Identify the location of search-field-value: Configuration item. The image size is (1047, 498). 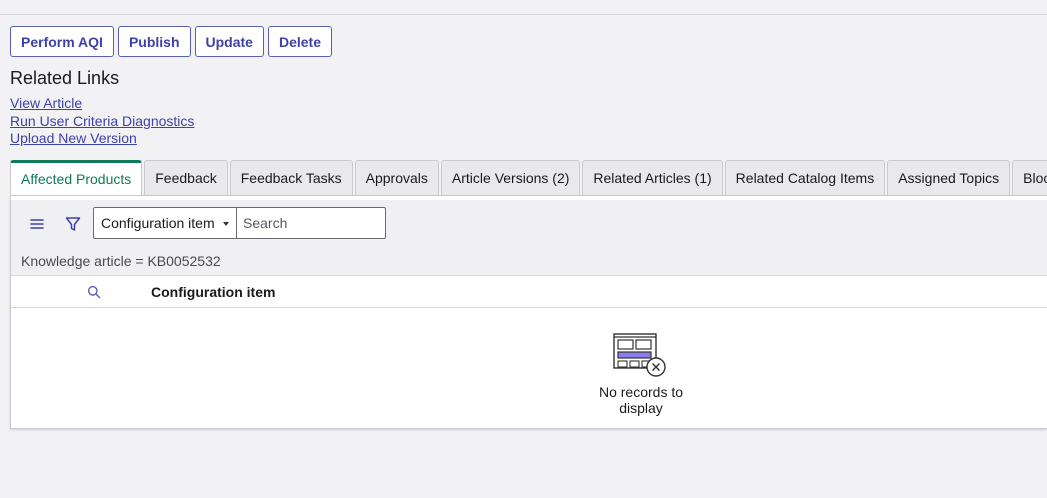
(158, 223).